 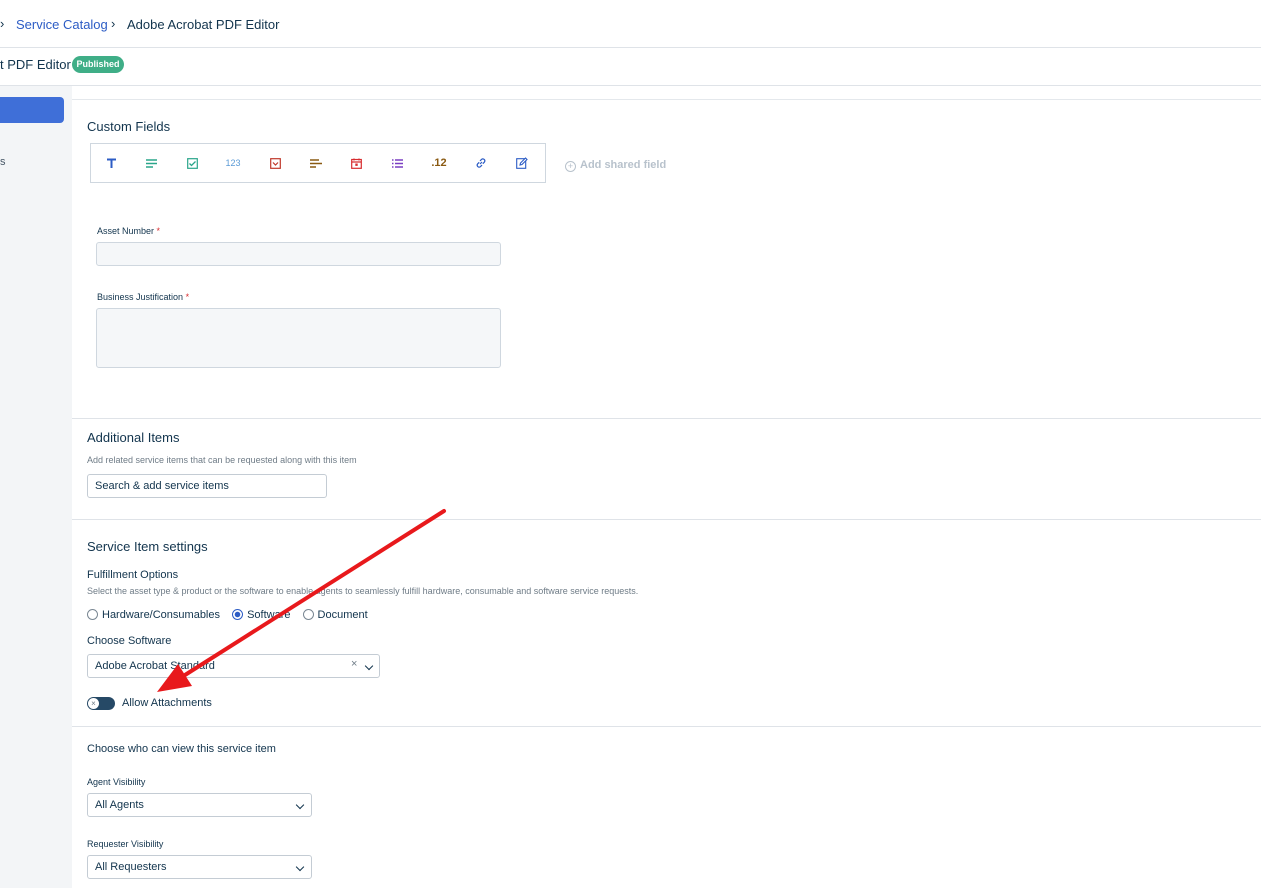 I want to click on requester-visibility-select: All Requesters, so click(x=199, y=867).